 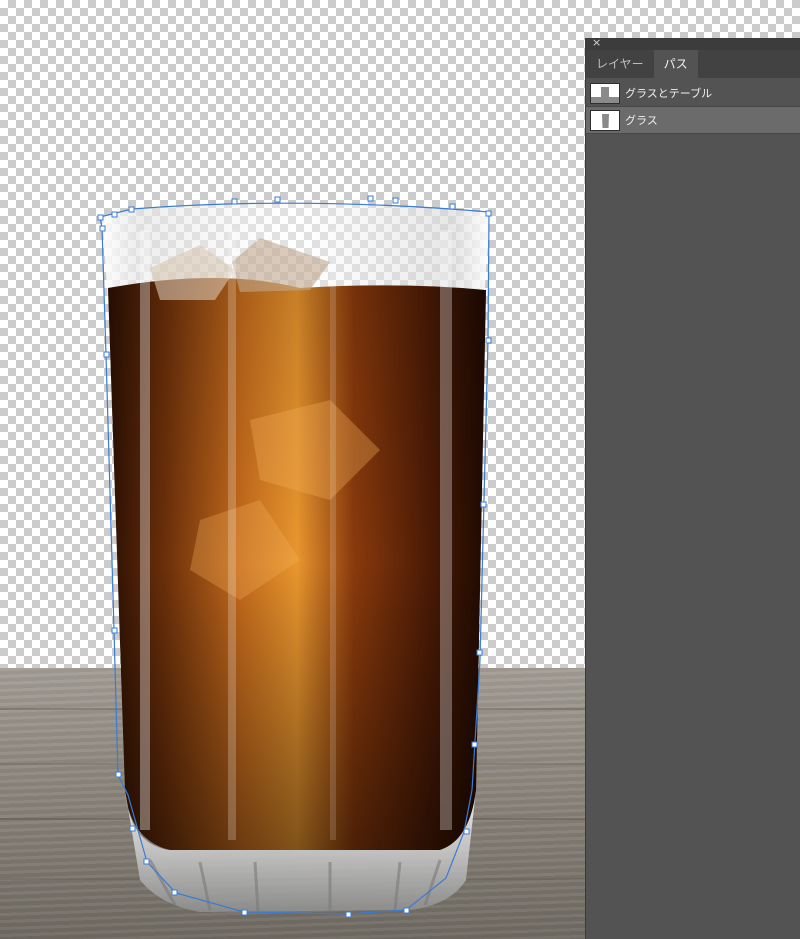 What do you see at coordinates (693, 43) in the screenshot?
I see `panel-titlebar: ×` at bounding box center [693, 43].